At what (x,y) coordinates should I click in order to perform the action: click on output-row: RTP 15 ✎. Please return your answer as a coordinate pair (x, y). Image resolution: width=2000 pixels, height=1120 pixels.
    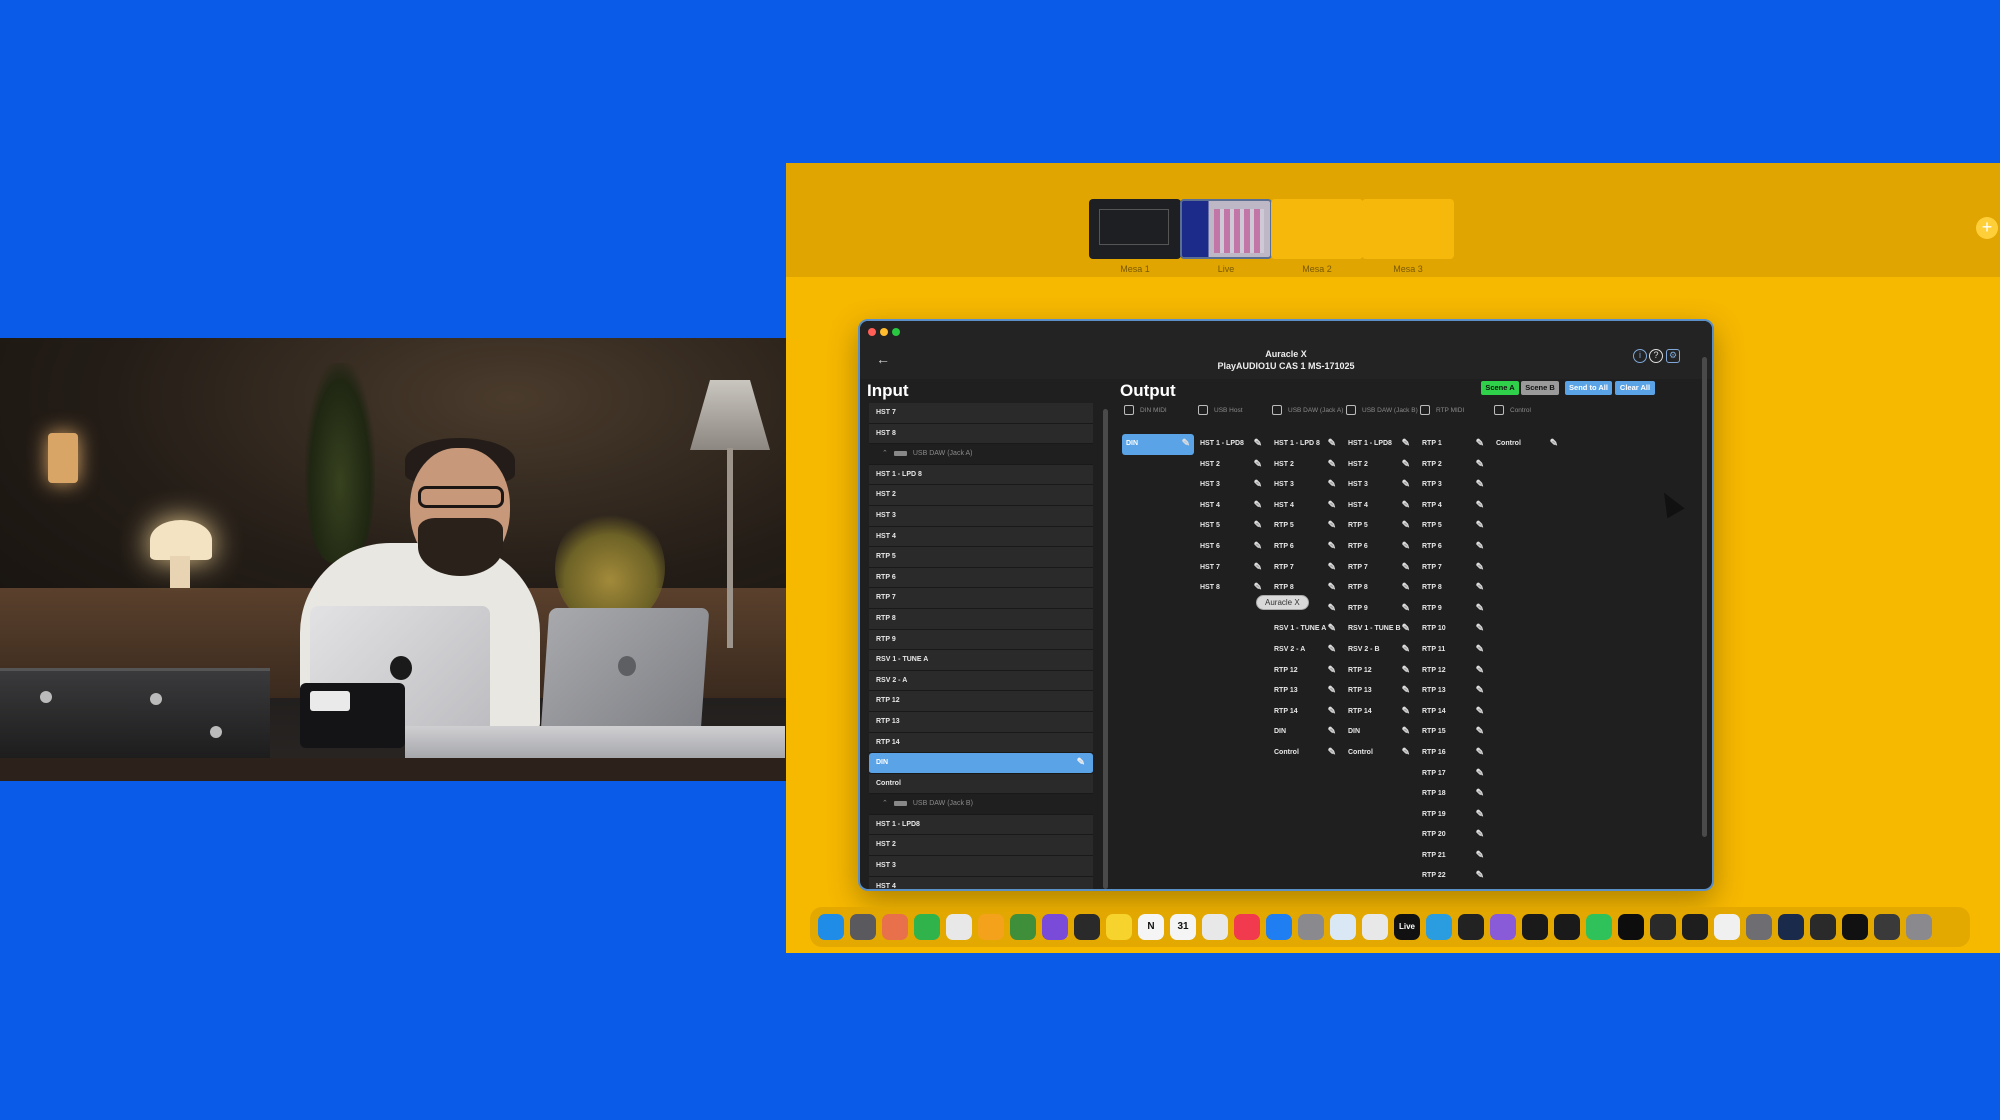
    Looking at the image, I should click on (1453, 732).